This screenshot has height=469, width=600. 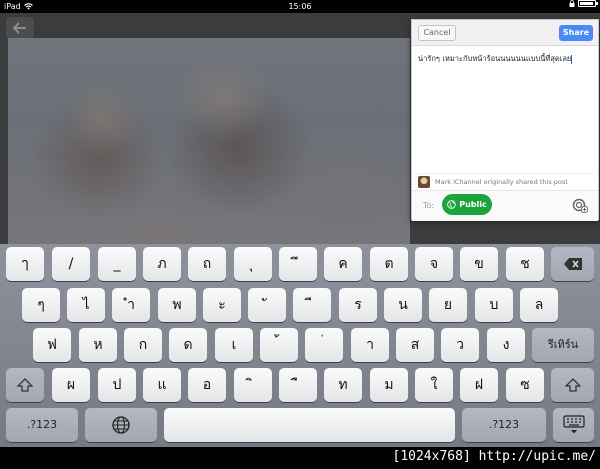 What do you see at coordinates (506, 345) in the screenshot?
I see `key: ง` at bounding box center [506, 345].